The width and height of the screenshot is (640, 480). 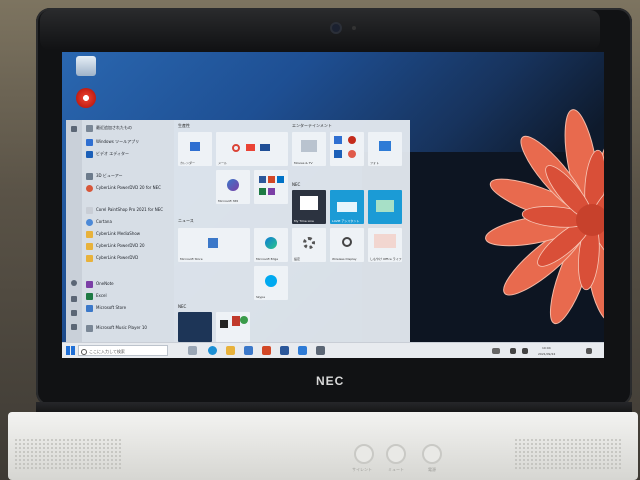 I want to click on tile-movies: Movies & TV, so click(x=309, y=149).